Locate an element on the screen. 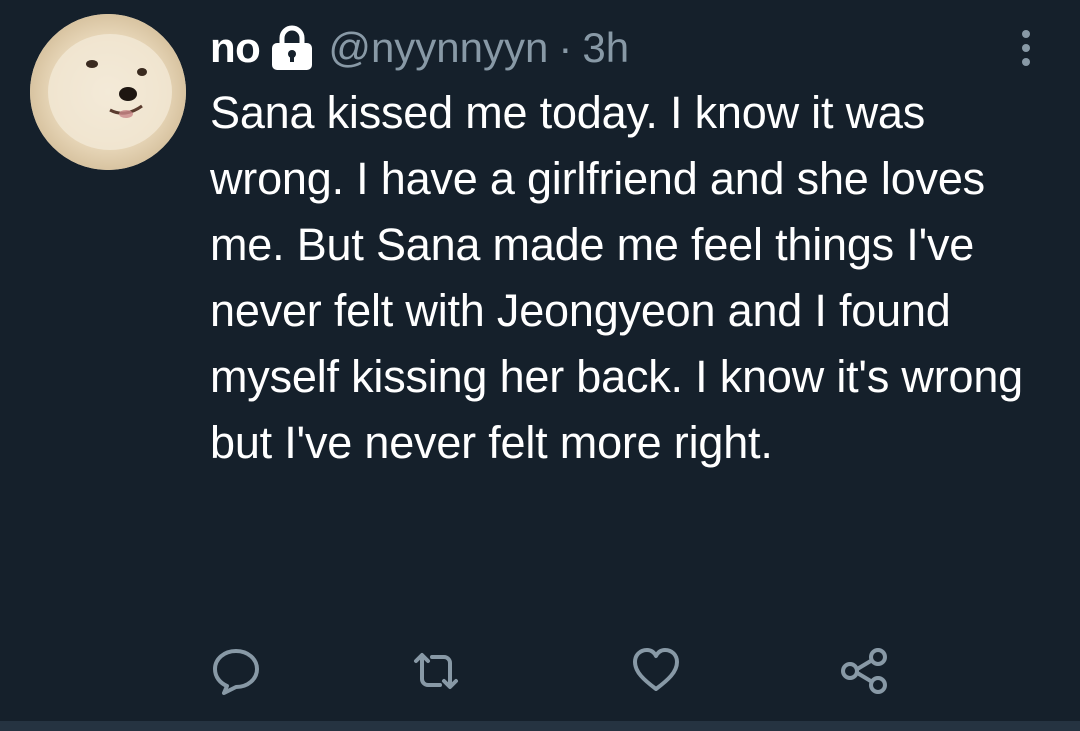 The height and width of the screenshot is (731, 1080). reply-button is located at coordinates (236, 671).